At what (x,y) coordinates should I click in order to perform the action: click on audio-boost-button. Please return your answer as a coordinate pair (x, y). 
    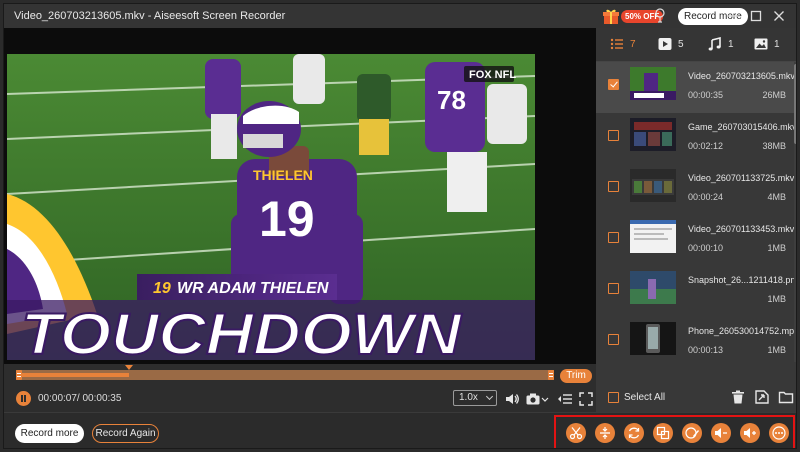
    Looking at the image, I should click on (750, 433).